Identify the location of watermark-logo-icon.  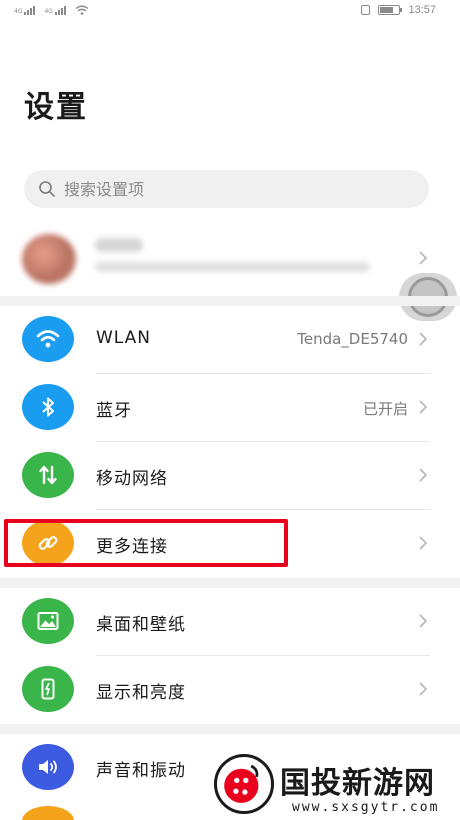
(244, 784).